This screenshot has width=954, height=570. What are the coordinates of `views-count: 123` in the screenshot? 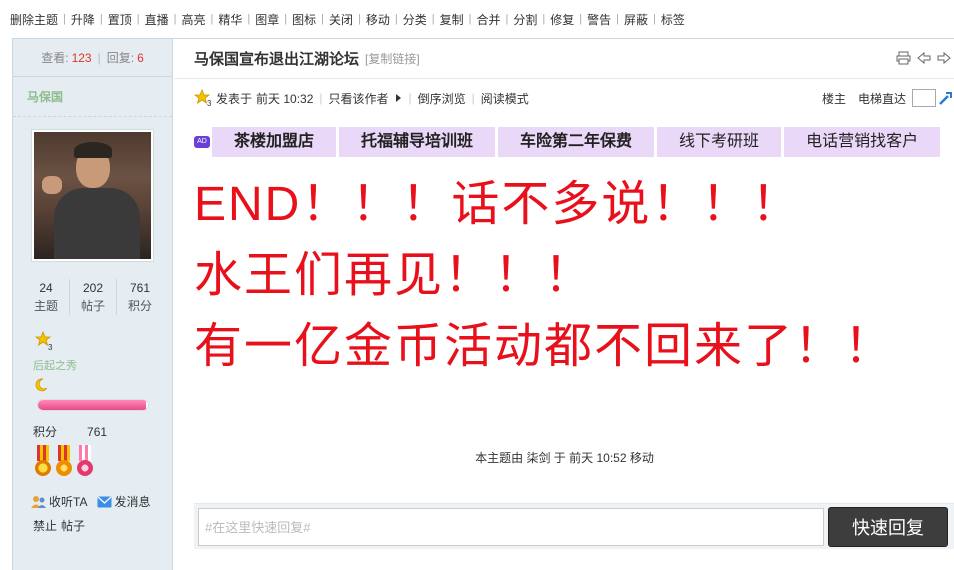 It's located at (81, 57).